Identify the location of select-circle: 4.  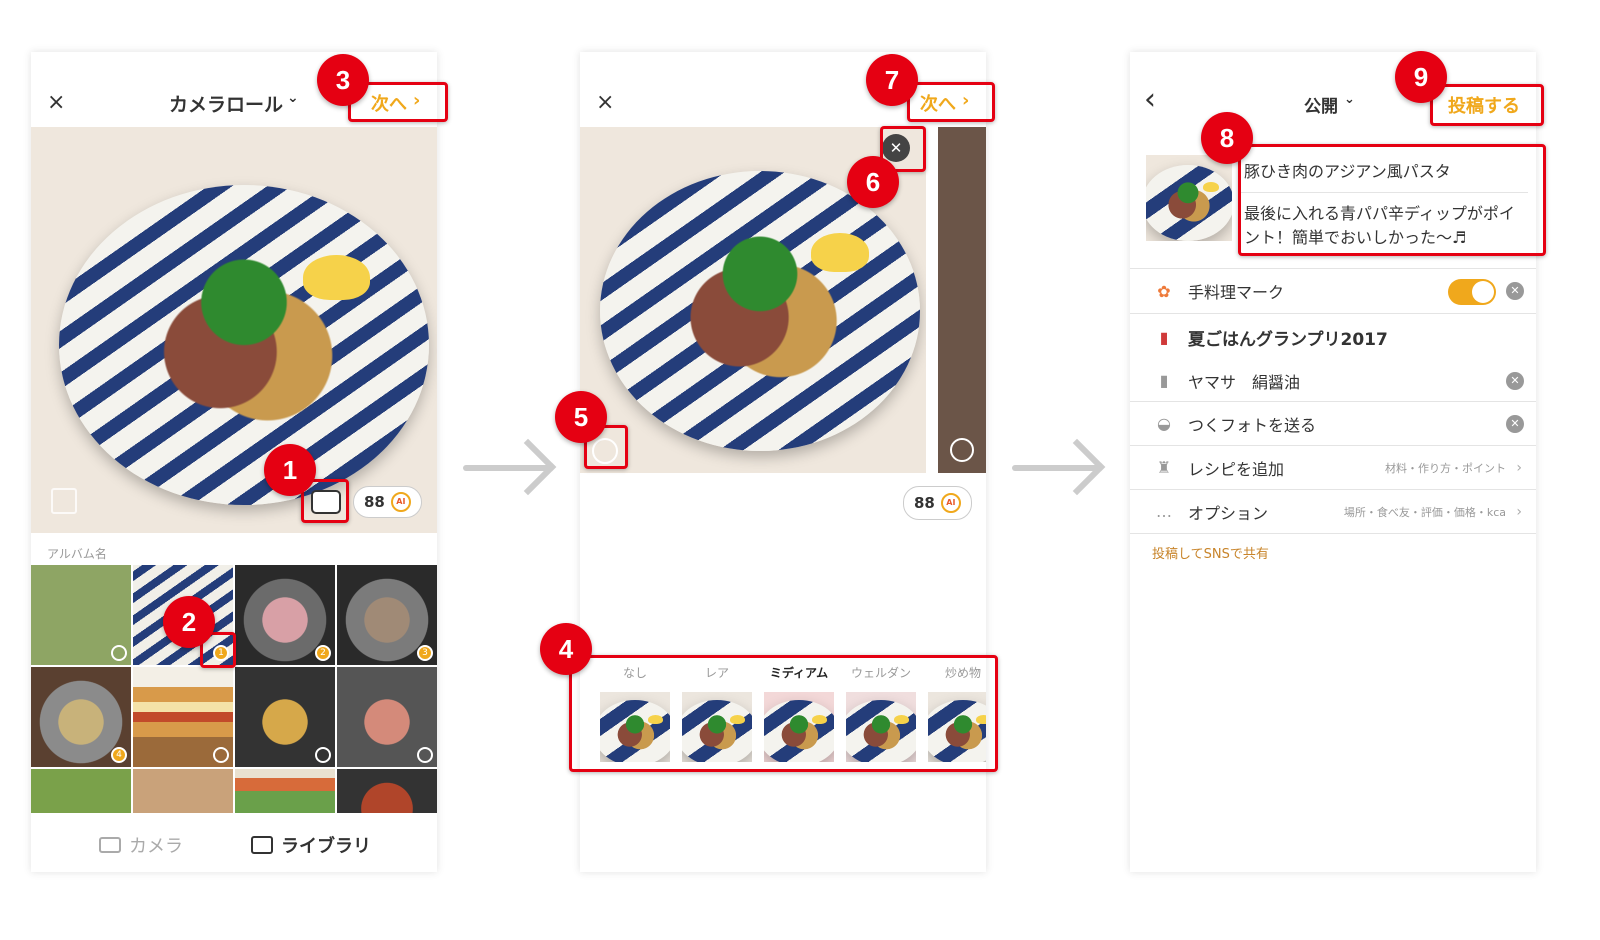
(119, 755).